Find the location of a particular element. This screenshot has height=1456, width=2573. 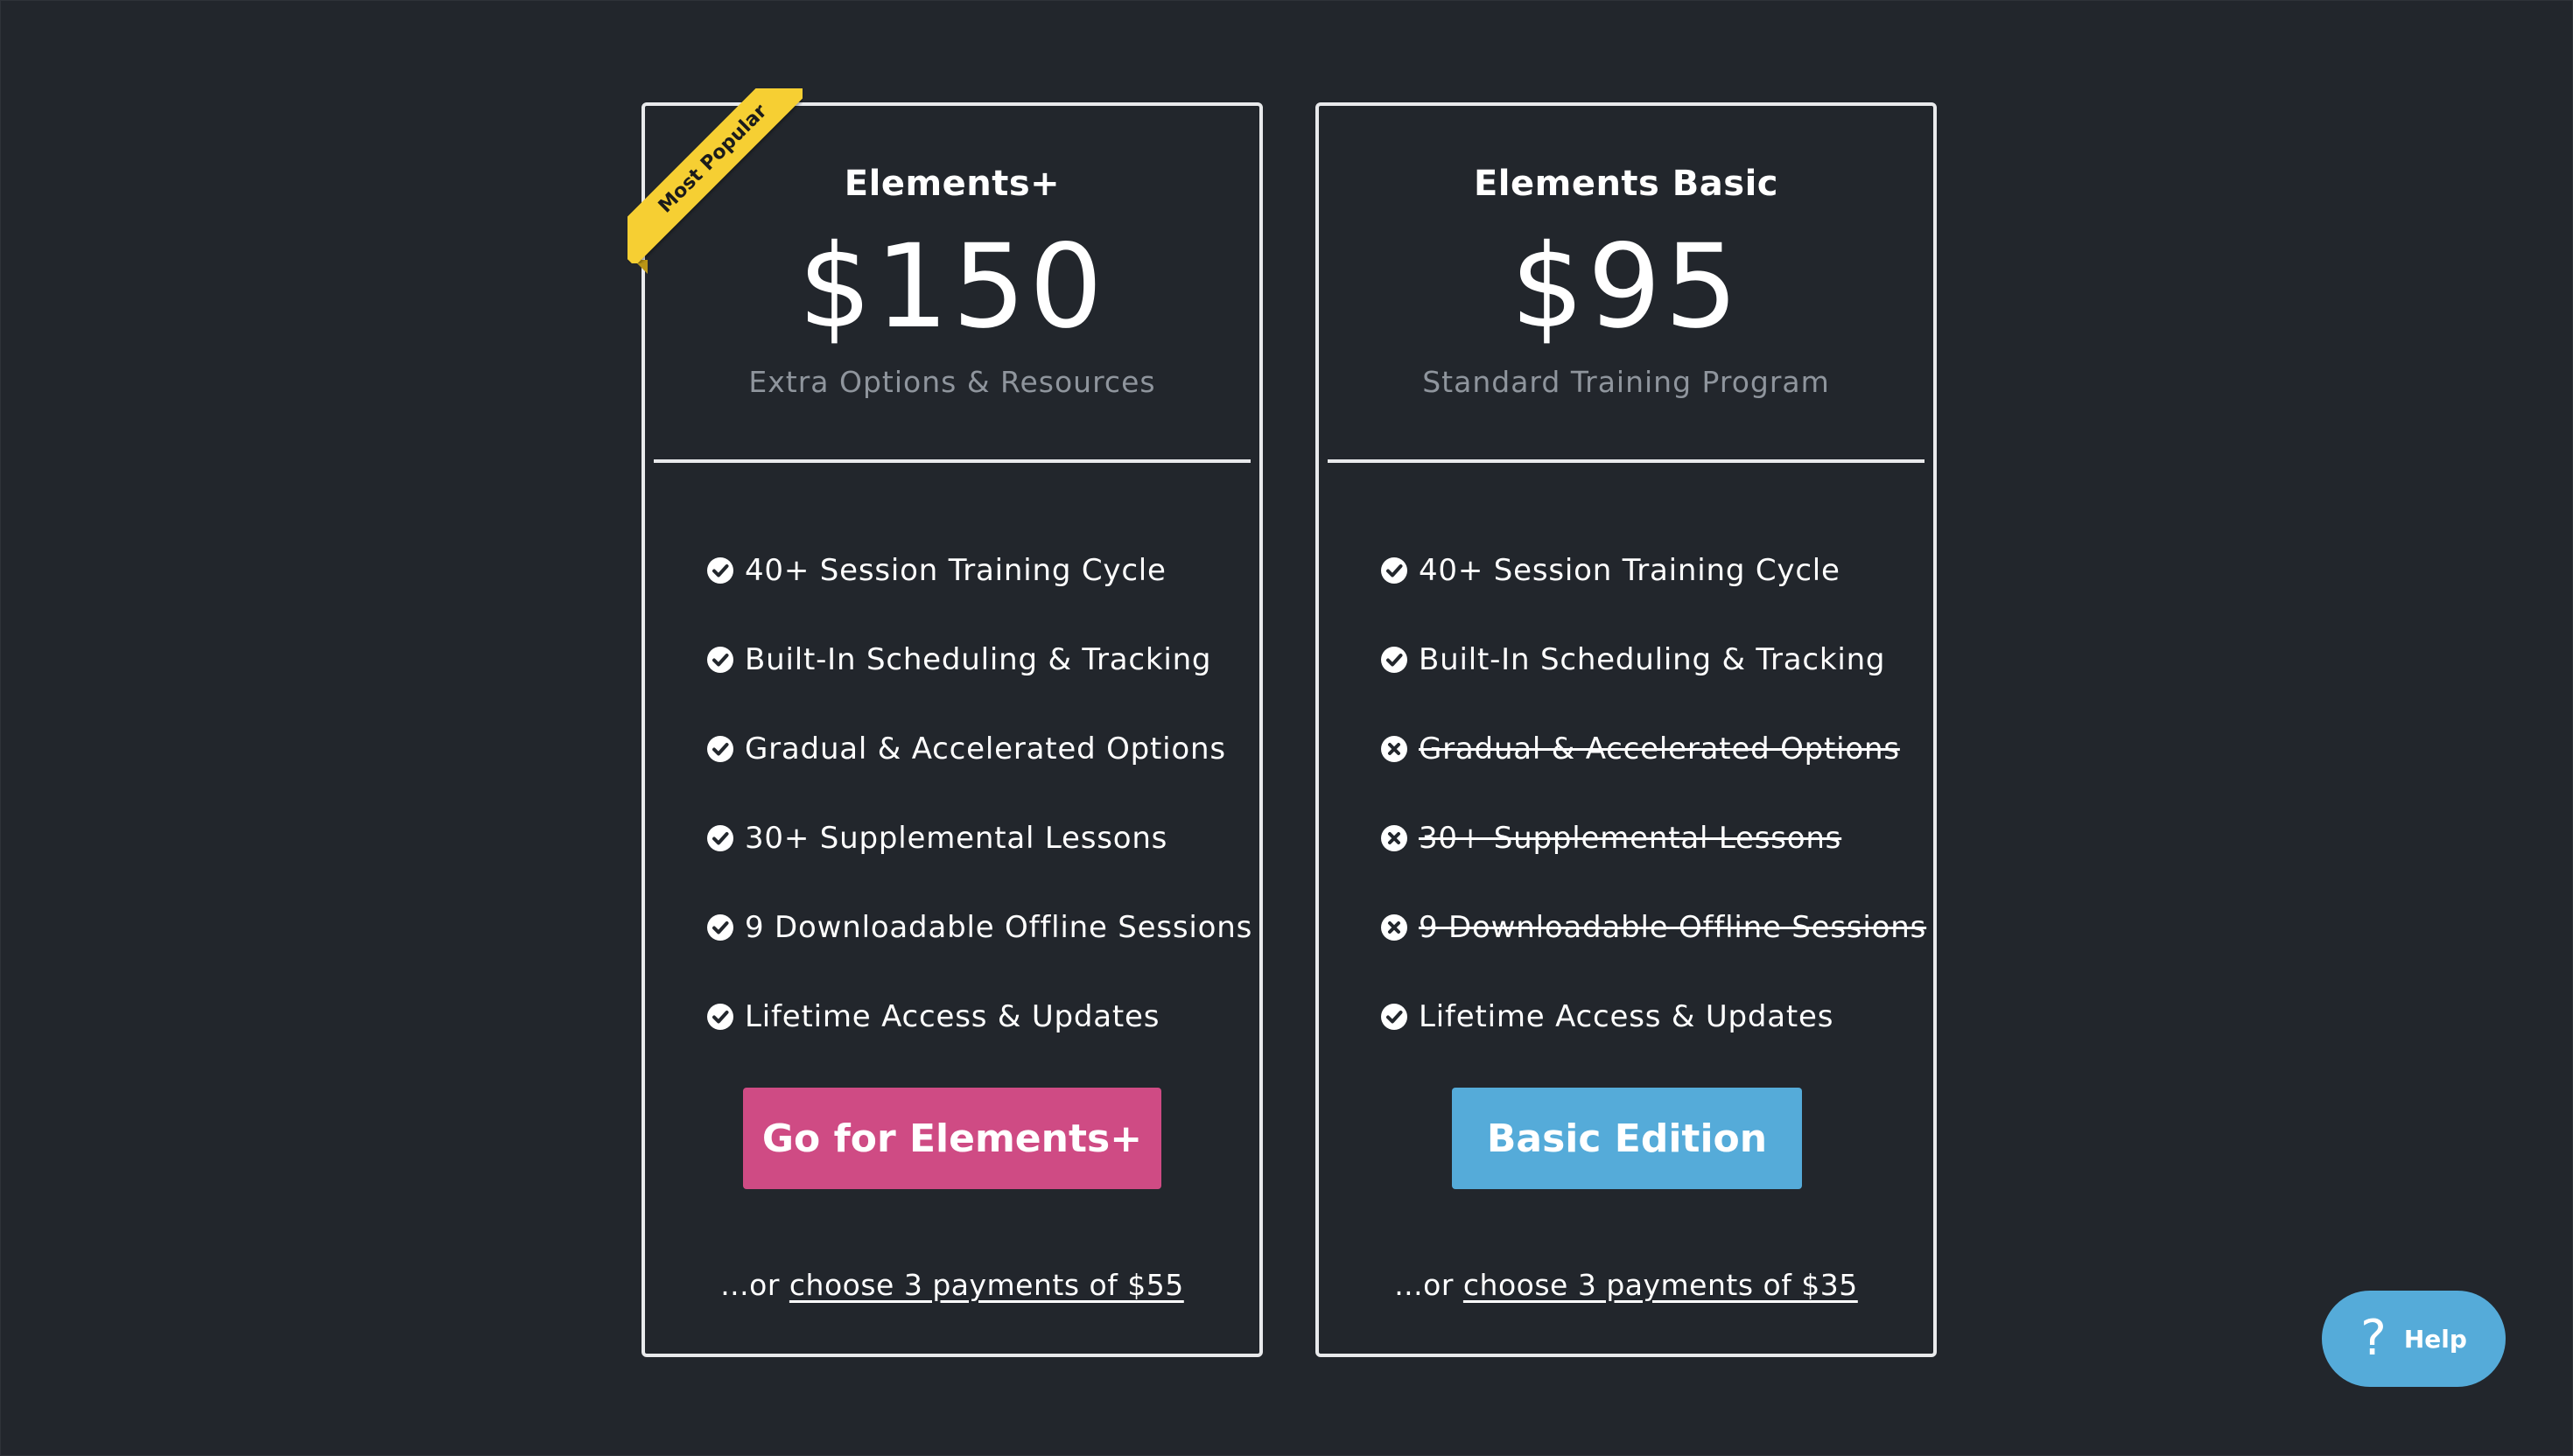

plan-price: $95 is located at coordinates (1626, 287).